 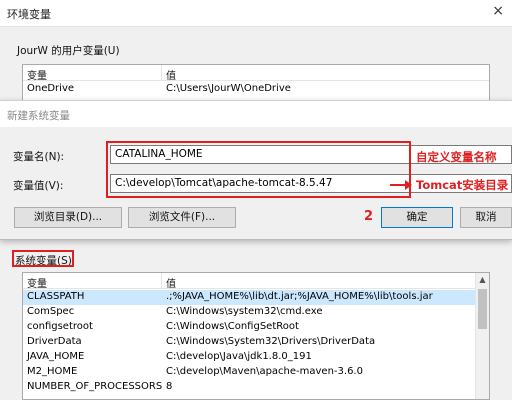 What do you see at coordinates (38, 186) in the screenshot?
I see `variable-value-label: 变量值(V):` at bounding box center [38, 186].